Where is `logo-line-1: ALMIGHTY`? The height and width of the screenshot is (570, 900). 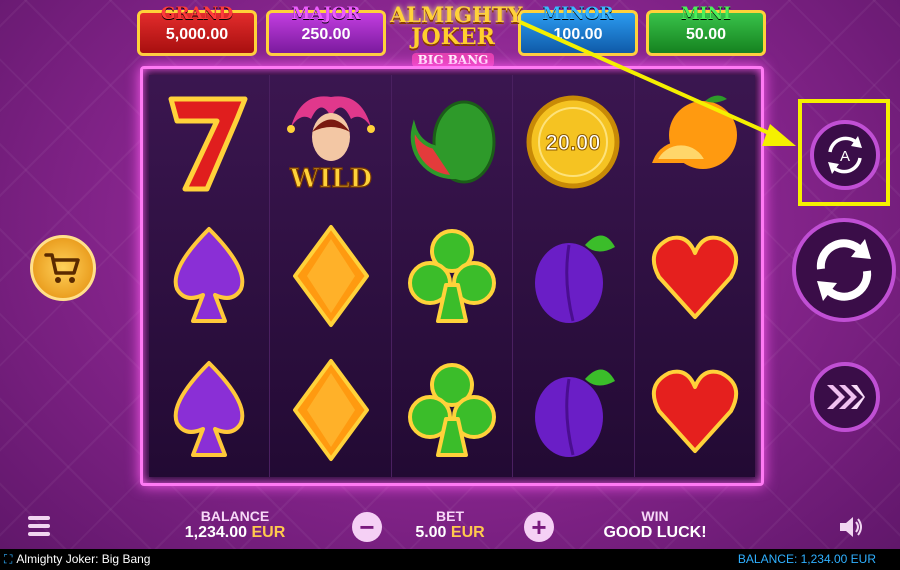 logo-line-1: ALMIGHTY is located at coordinates (456, 14).